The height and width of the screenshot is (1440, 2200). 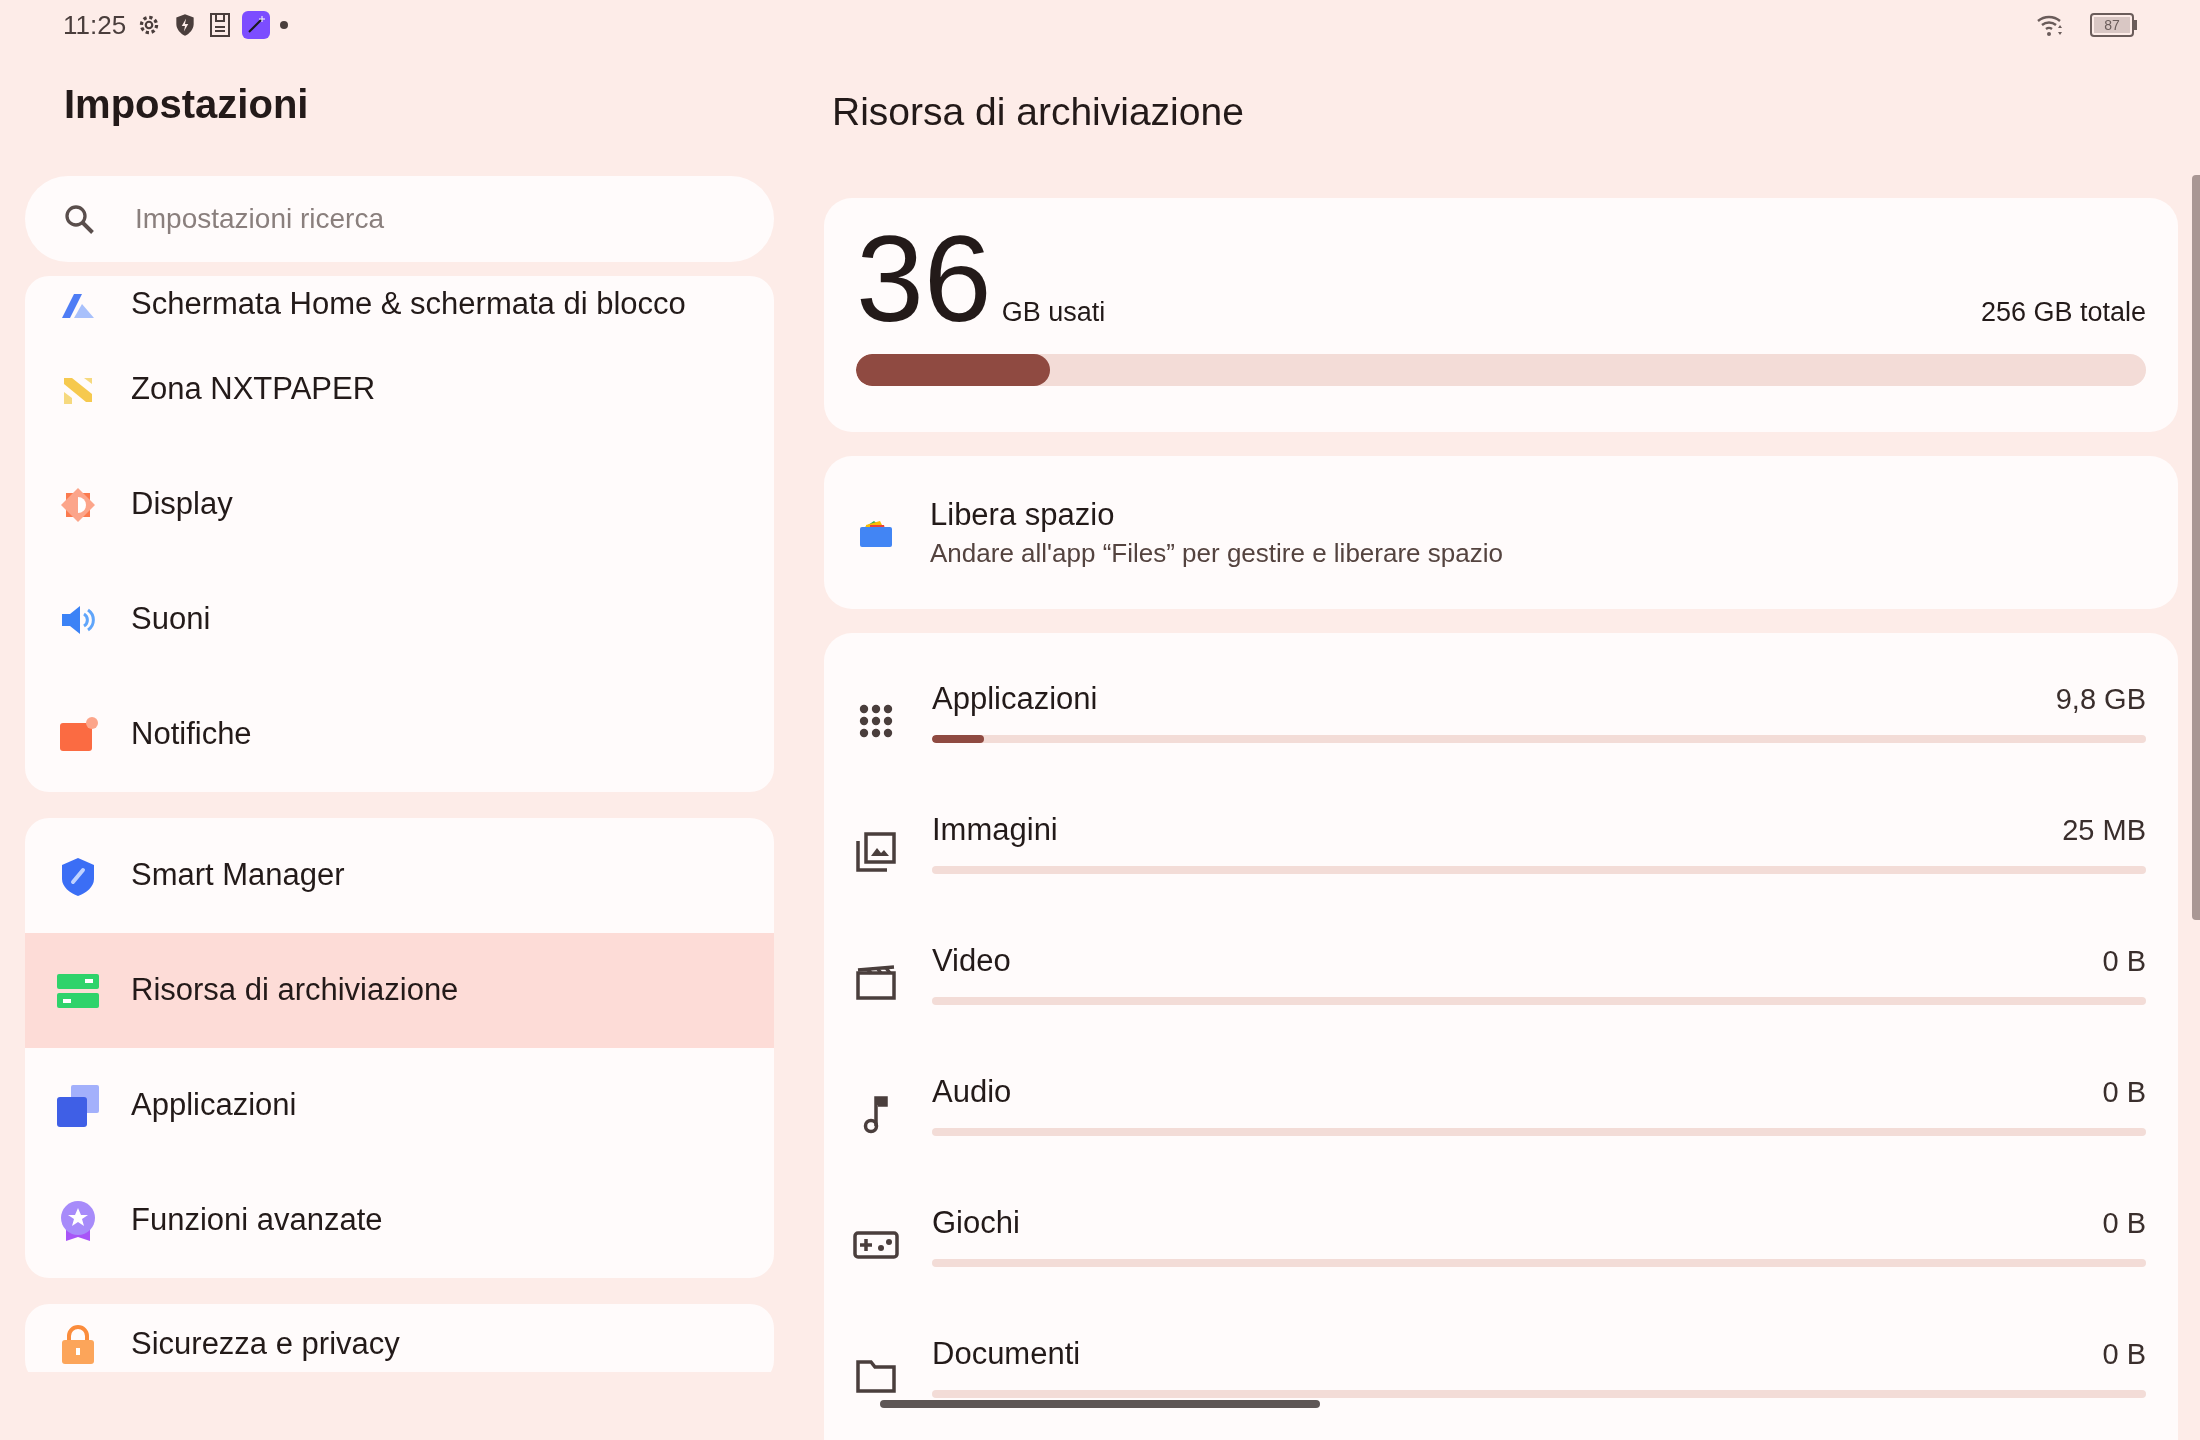 I want to click on settings-item: Schermata Home & schermata di blocco, so click(x=399, y=304).